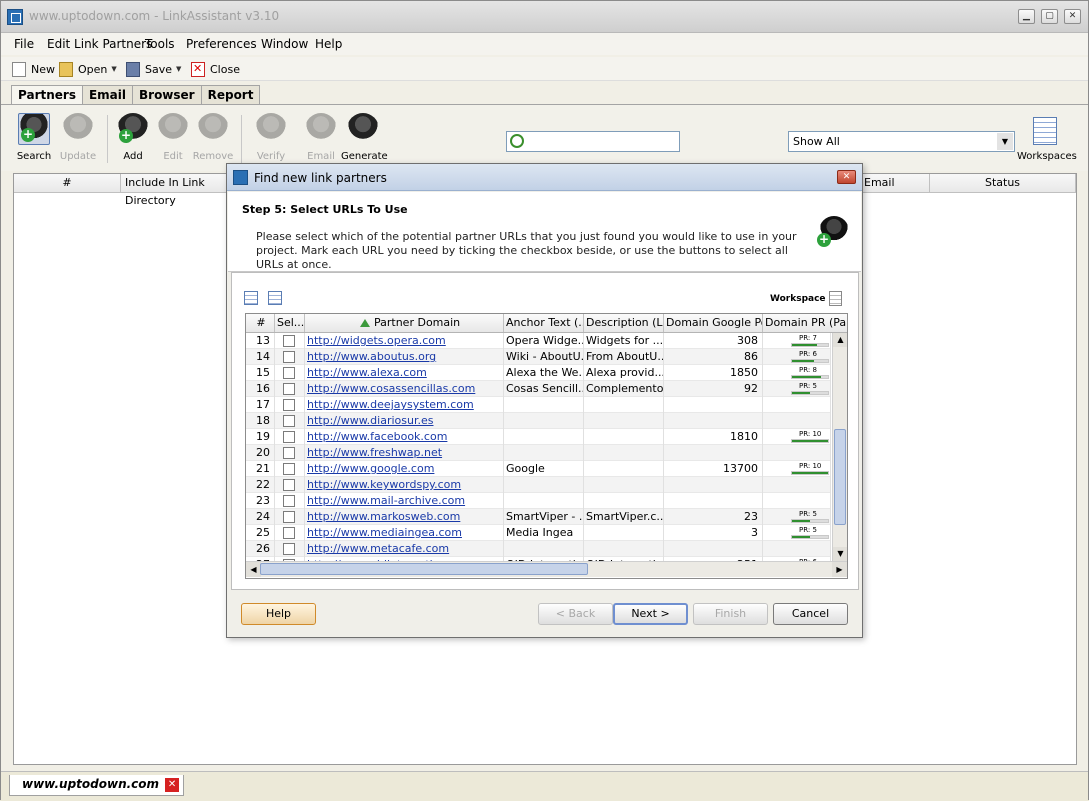  Describe the element at coordinates (213, 137) in the screenshot. I see `remove-partner-button: Remove` at that location.